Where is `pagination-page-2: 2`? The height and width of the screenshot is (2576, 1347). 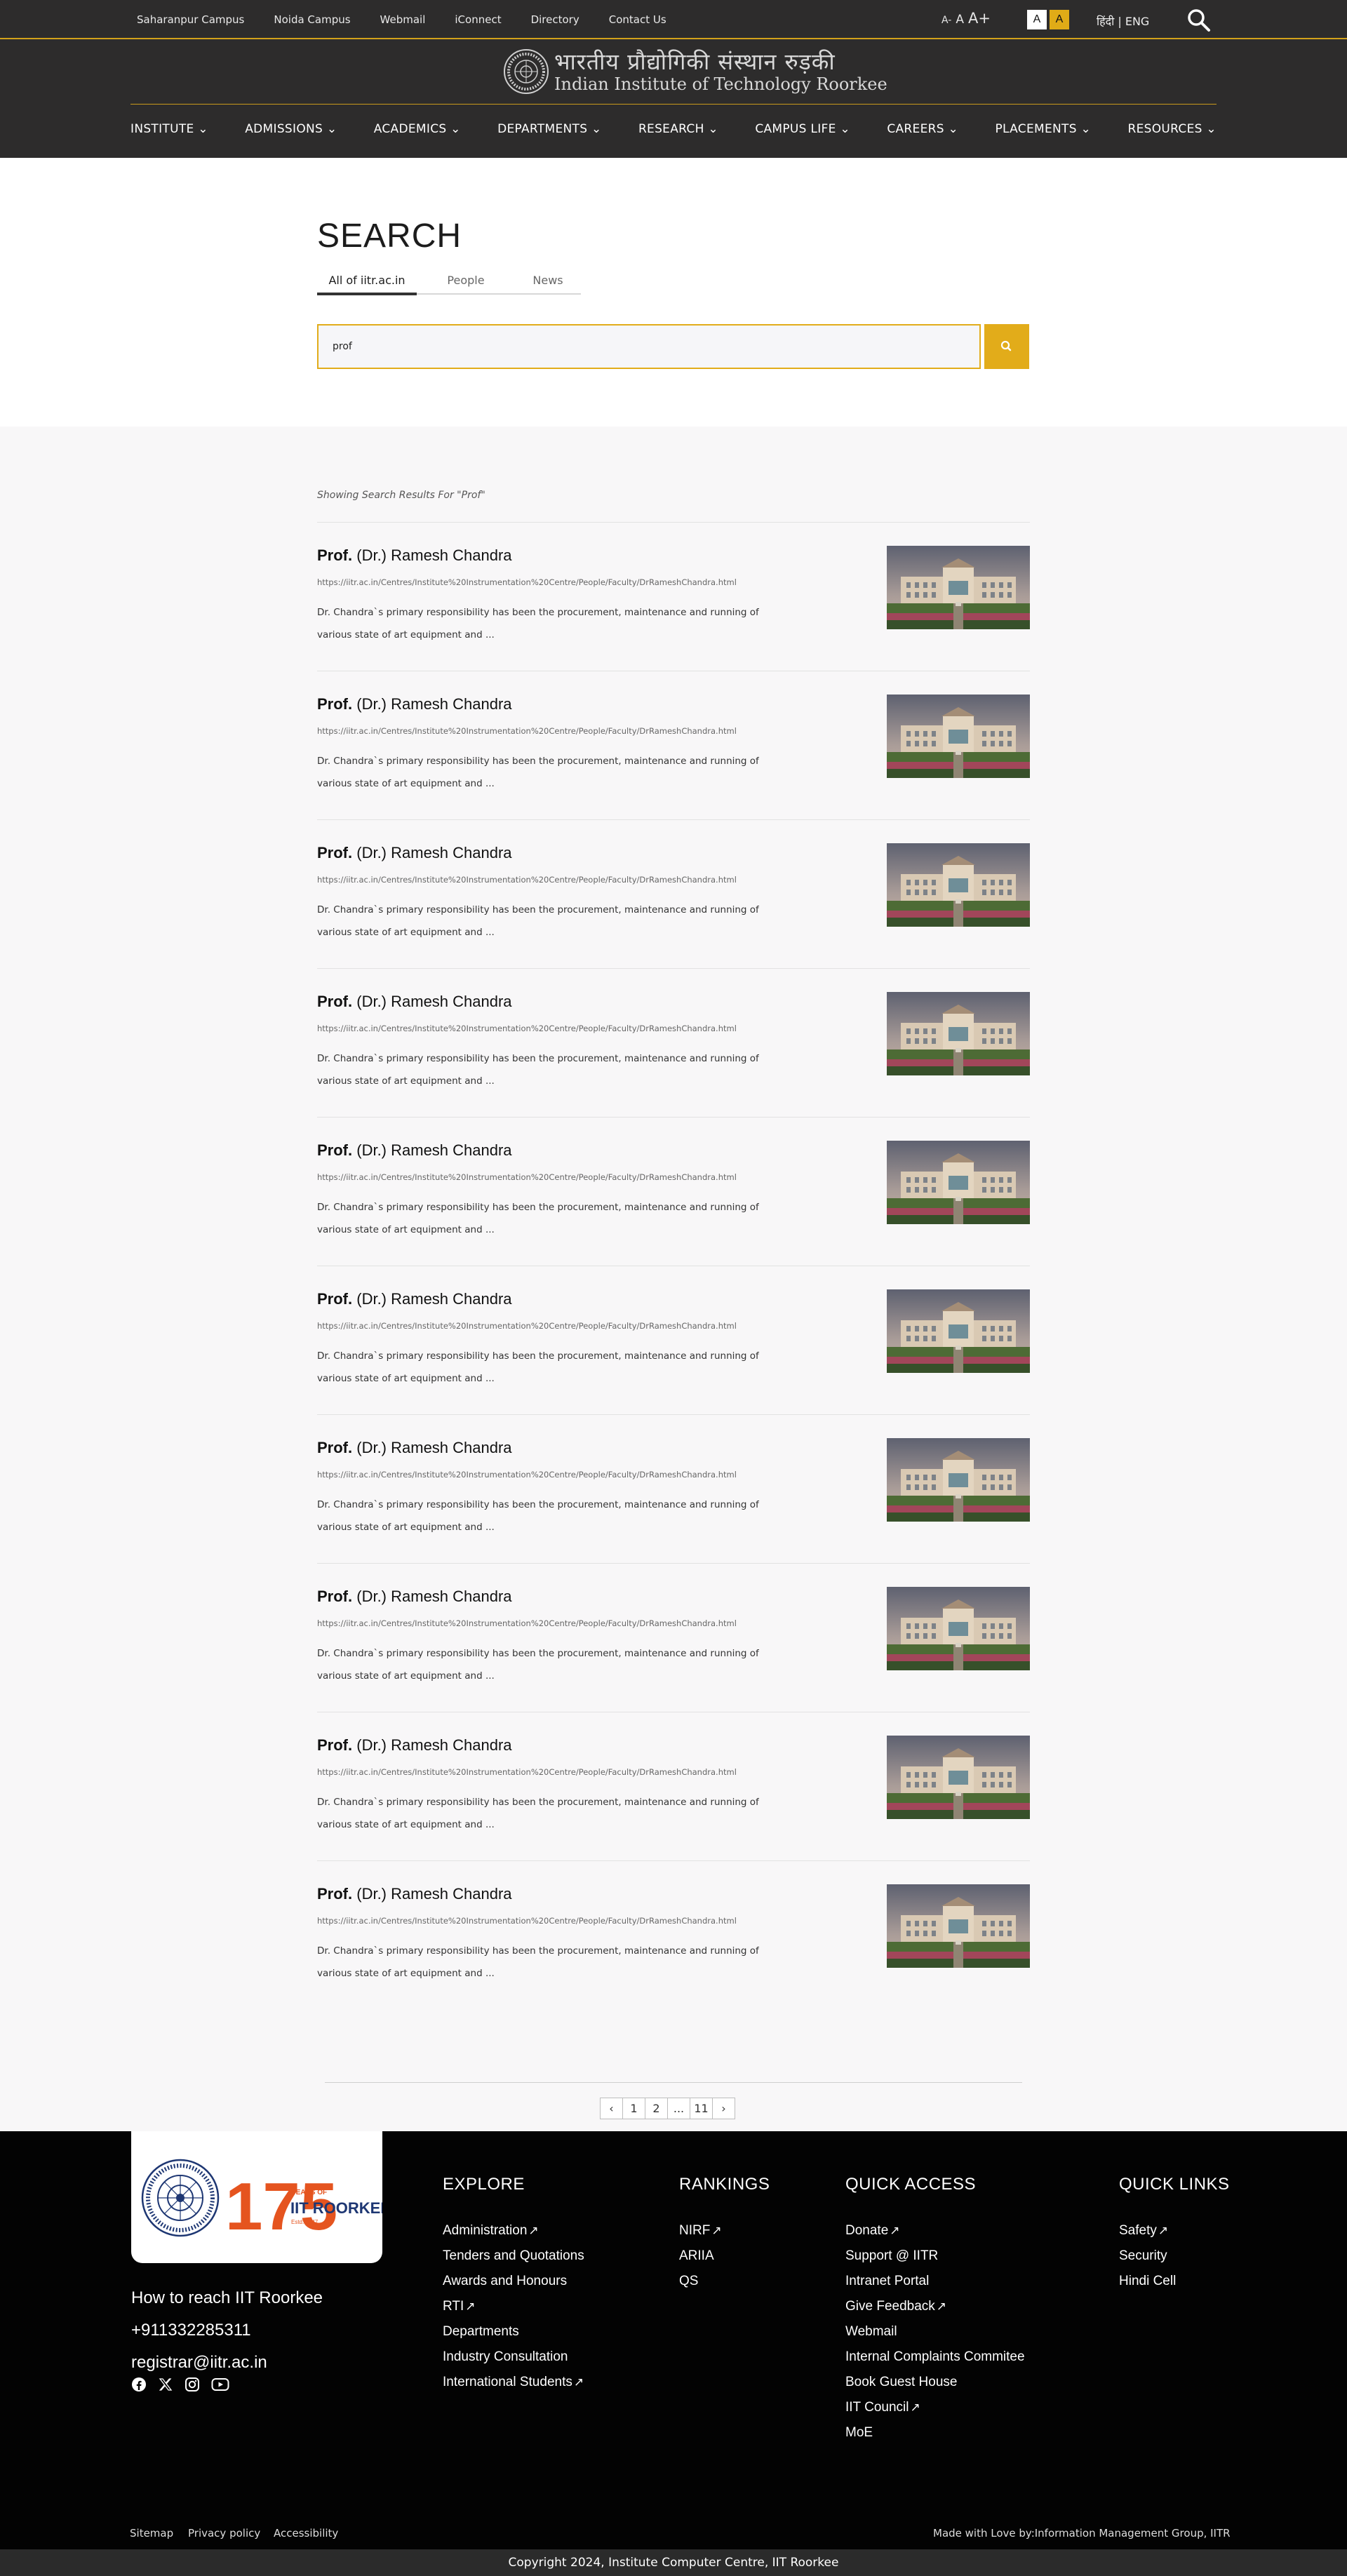
pagination-page-2: 2 is located at coordinates (656, 2108).